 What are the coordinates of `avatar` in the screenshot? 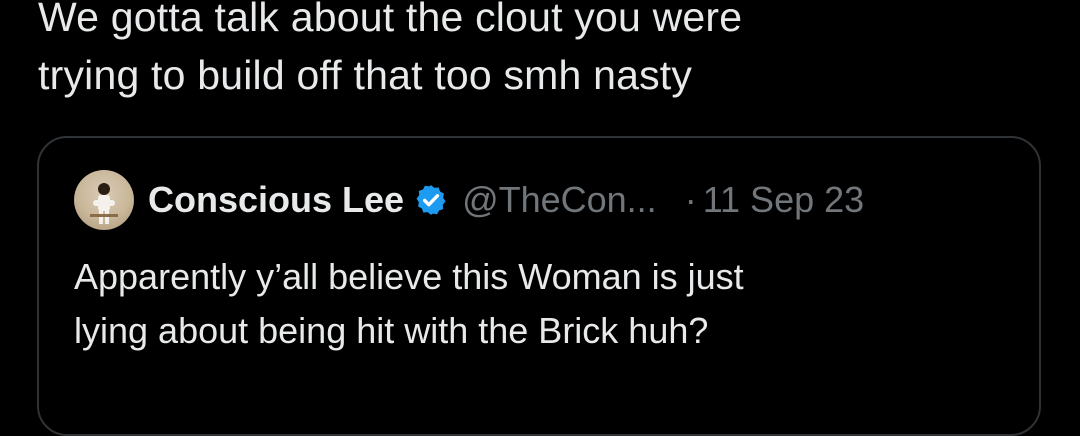 It's located at (104, 200).